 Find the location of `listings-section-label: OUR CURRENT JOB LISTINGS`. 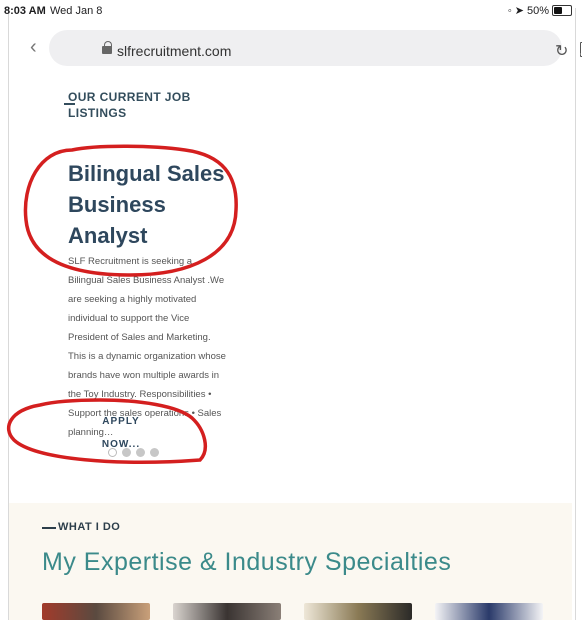

listings-section-label: OUR CURRENT JOB LISTINGS is located at coordinates (129, 105).